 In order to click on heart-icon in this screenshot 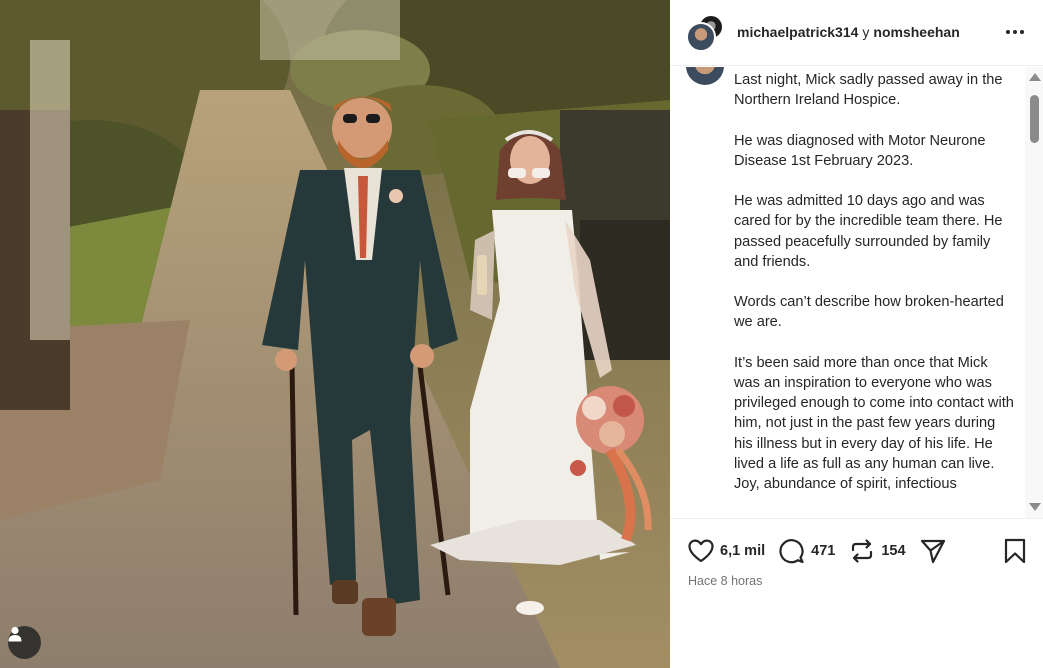, I will do `click(701, 551)`.